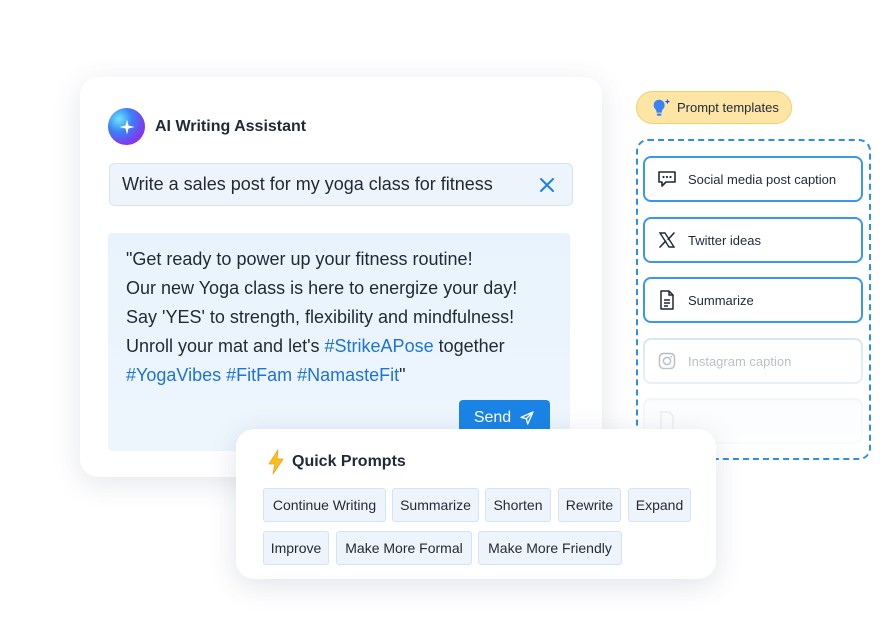 Image resolution: width=885 pixels, height=624 pixels. I want to click on response-text-segment: together, so click(469, 346).